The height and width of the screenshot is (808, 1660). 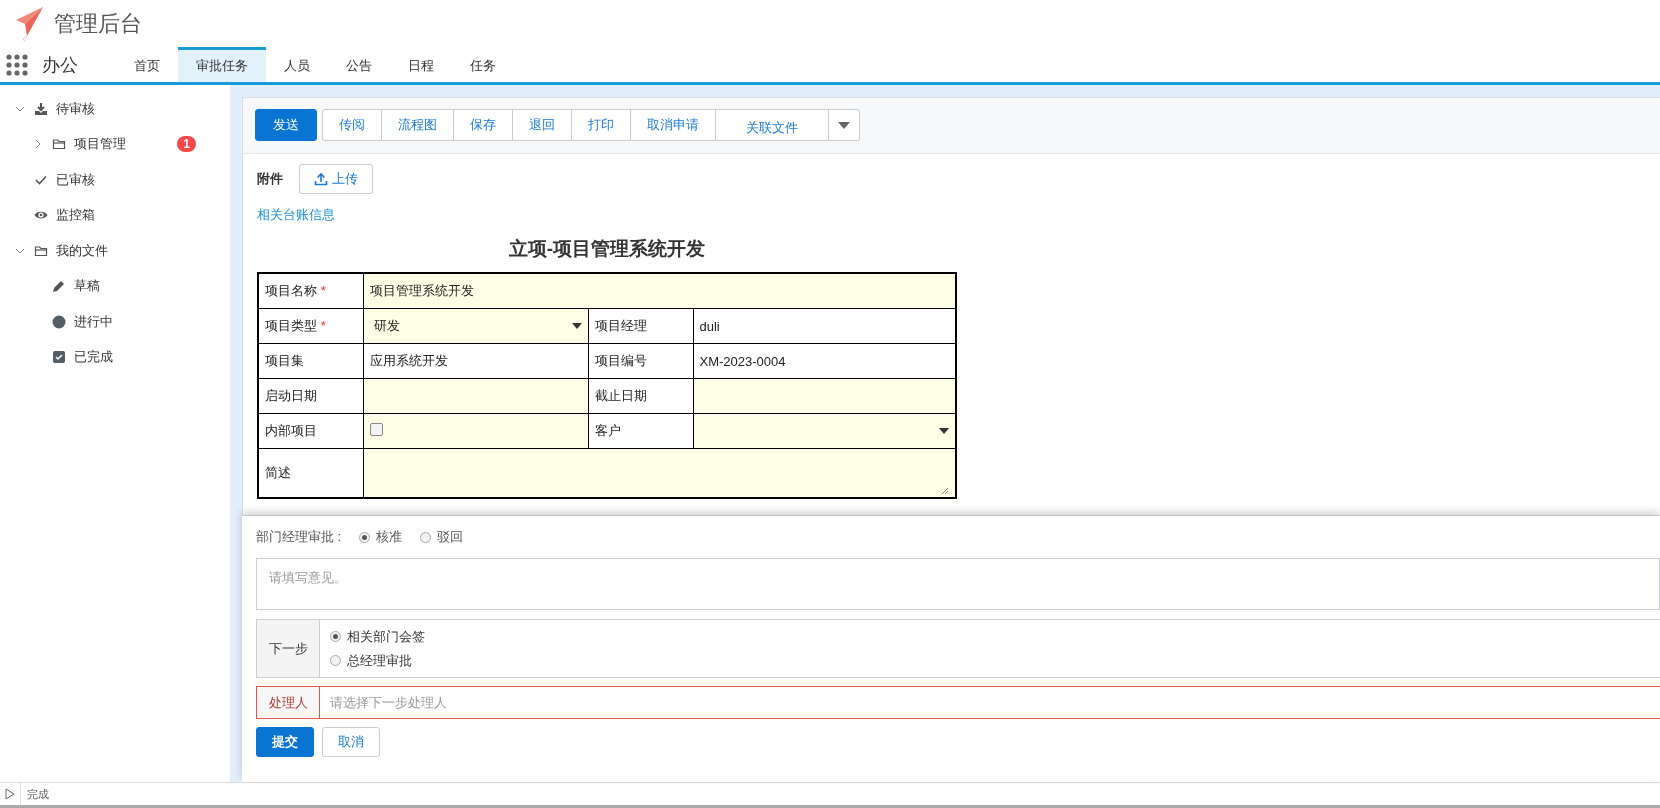 What do you see at coordinates (310, 396) in the screenshot?
I see `field-label: 启动日期` at bounding box center [310, 396].